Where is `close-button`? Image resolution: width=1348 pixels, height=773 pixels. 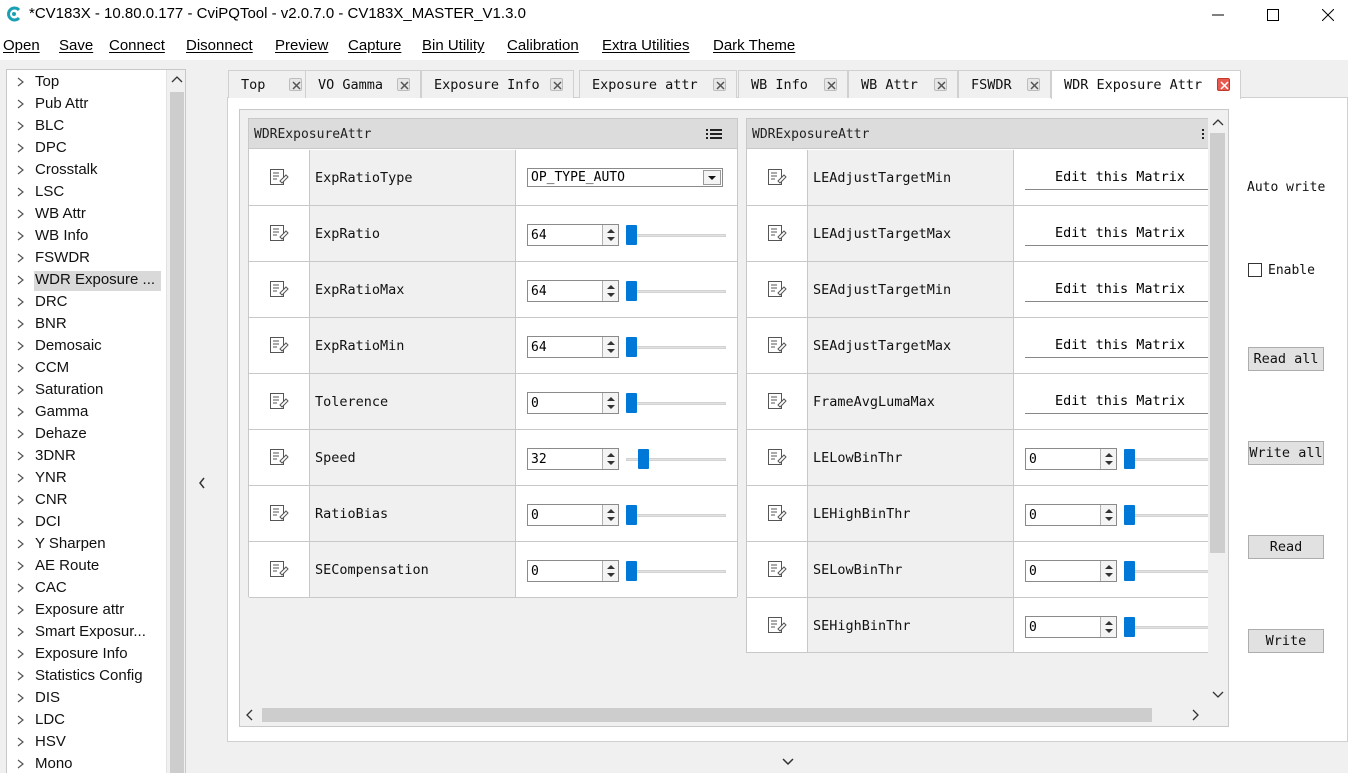
close-button is located at coordinates (1324, 15).